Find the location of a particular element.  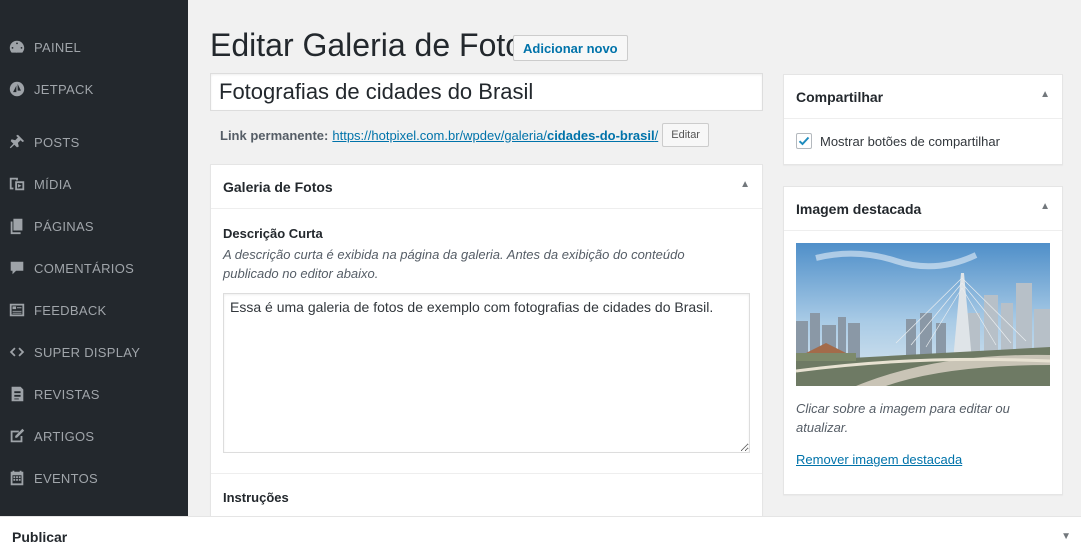

pages-icon is located at coordinates (17, 226).